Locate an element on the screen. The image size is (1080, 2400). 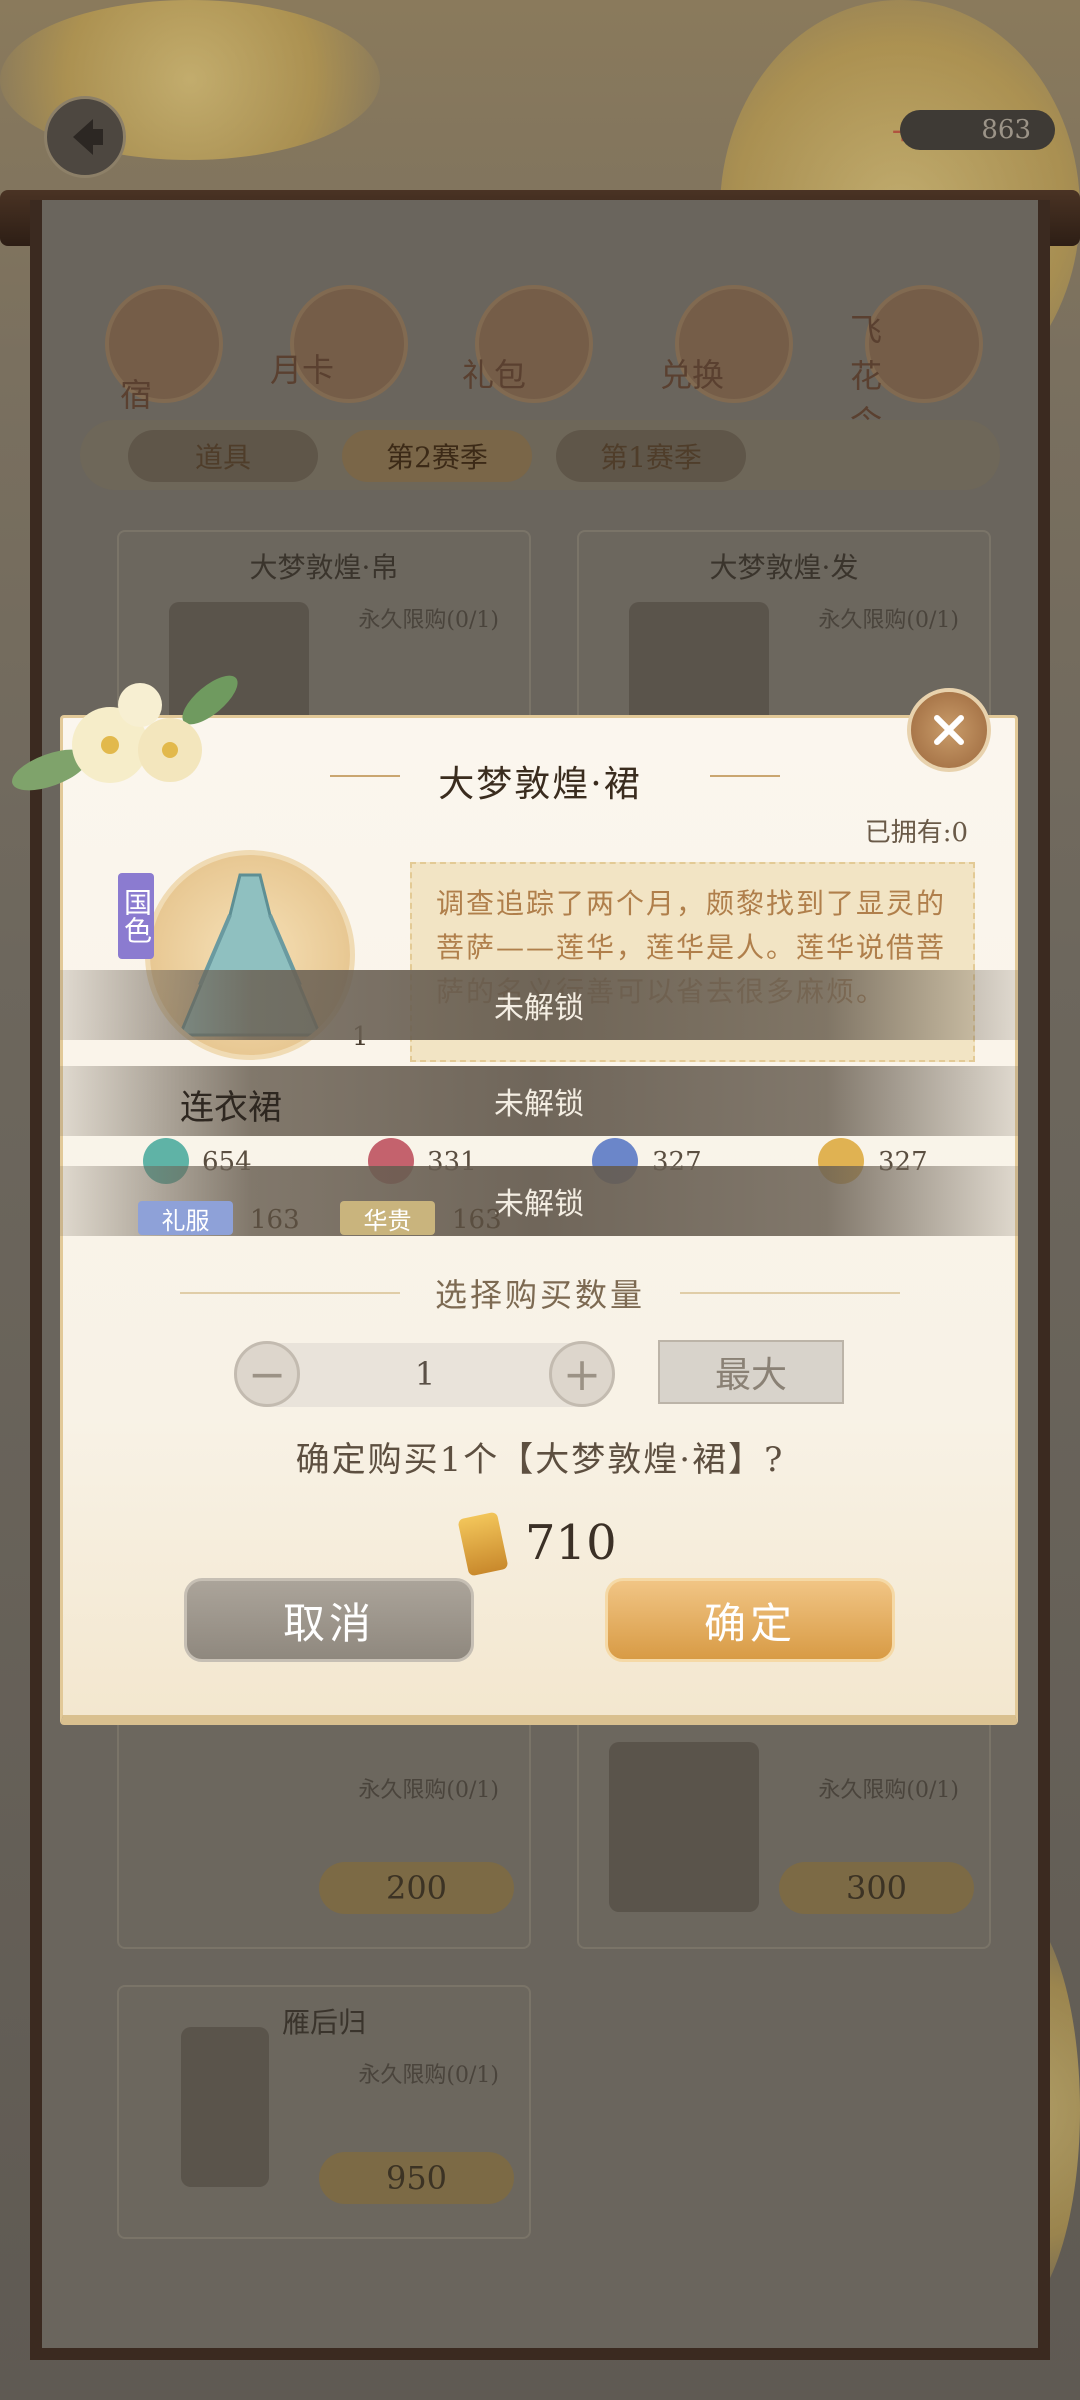
tag-label: 礼服 is located at coordinates (185, 1220).